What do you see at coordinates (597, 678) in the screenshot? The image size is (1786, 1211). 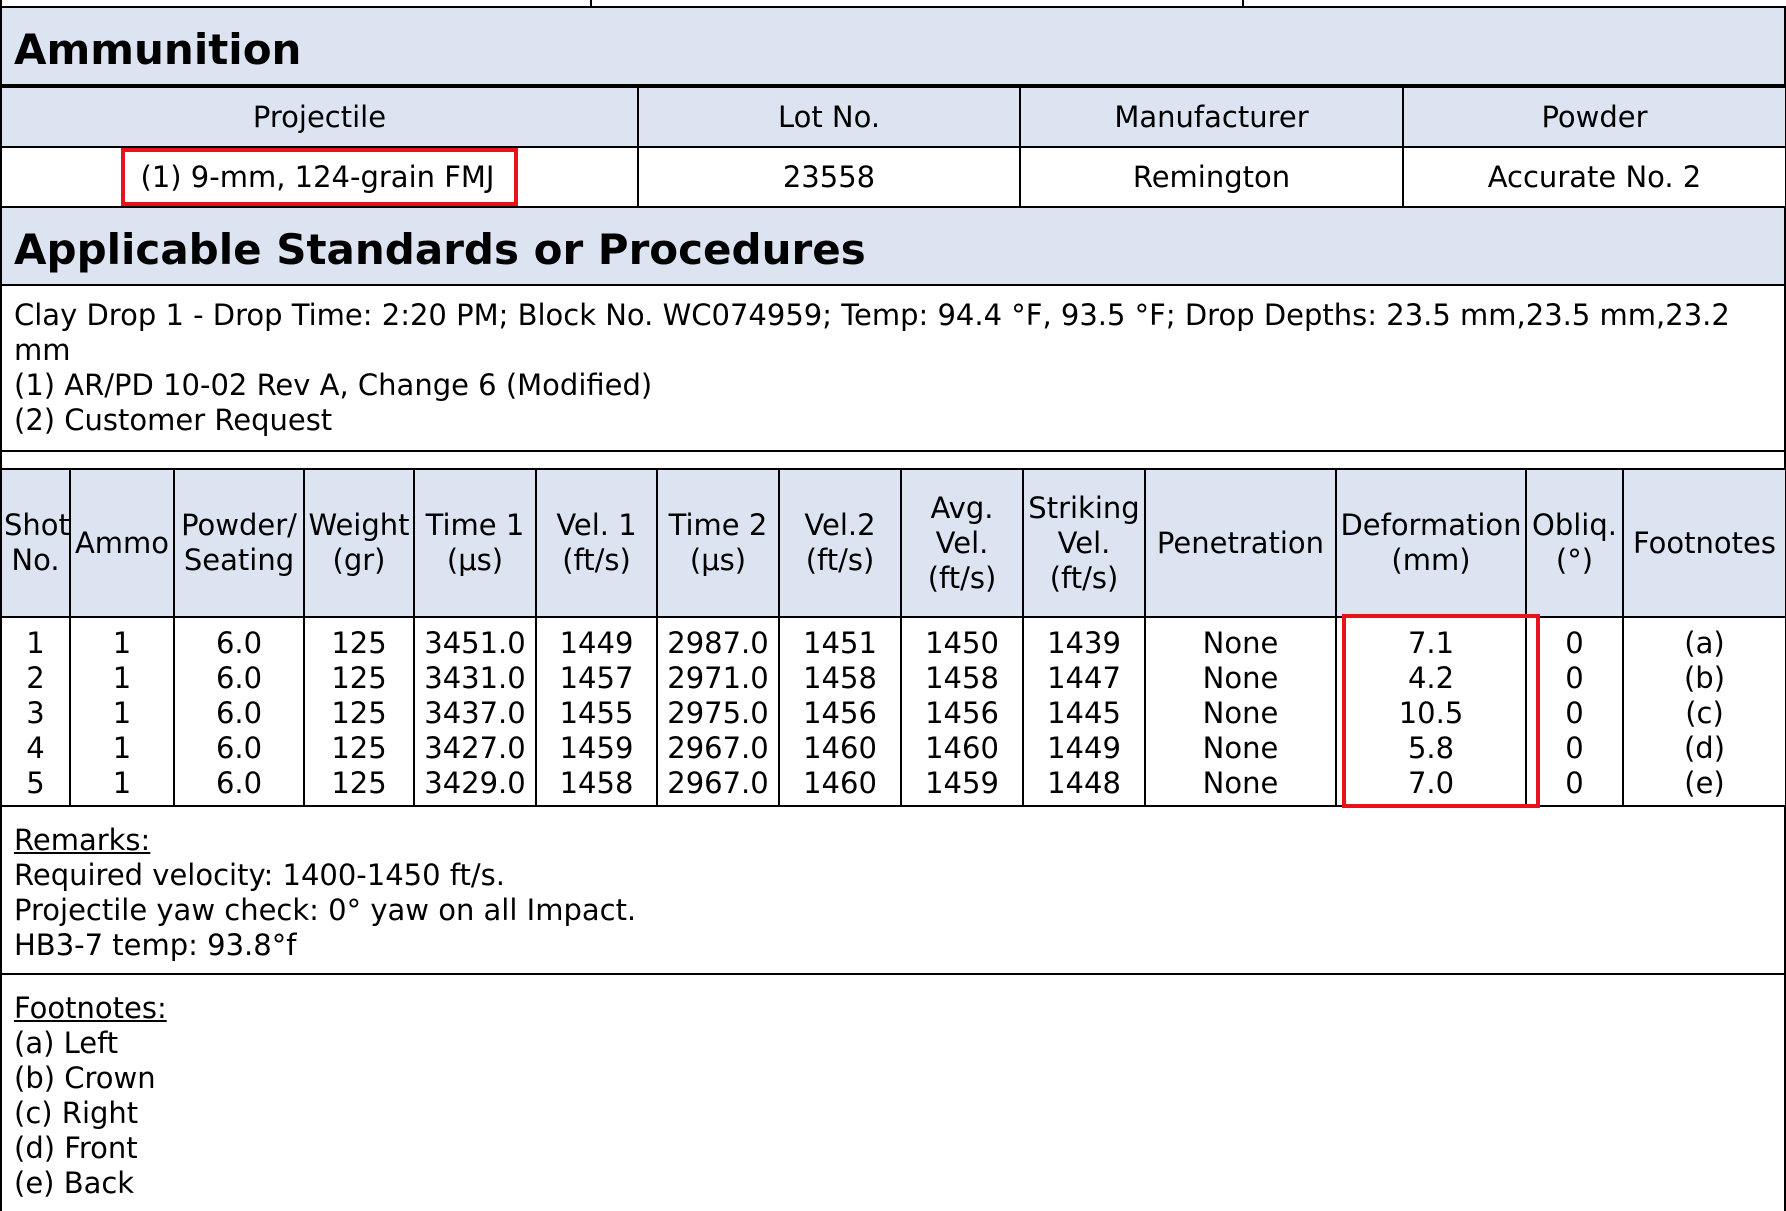 I see `shot-cell: 1457` at bounding box center [597, 678].